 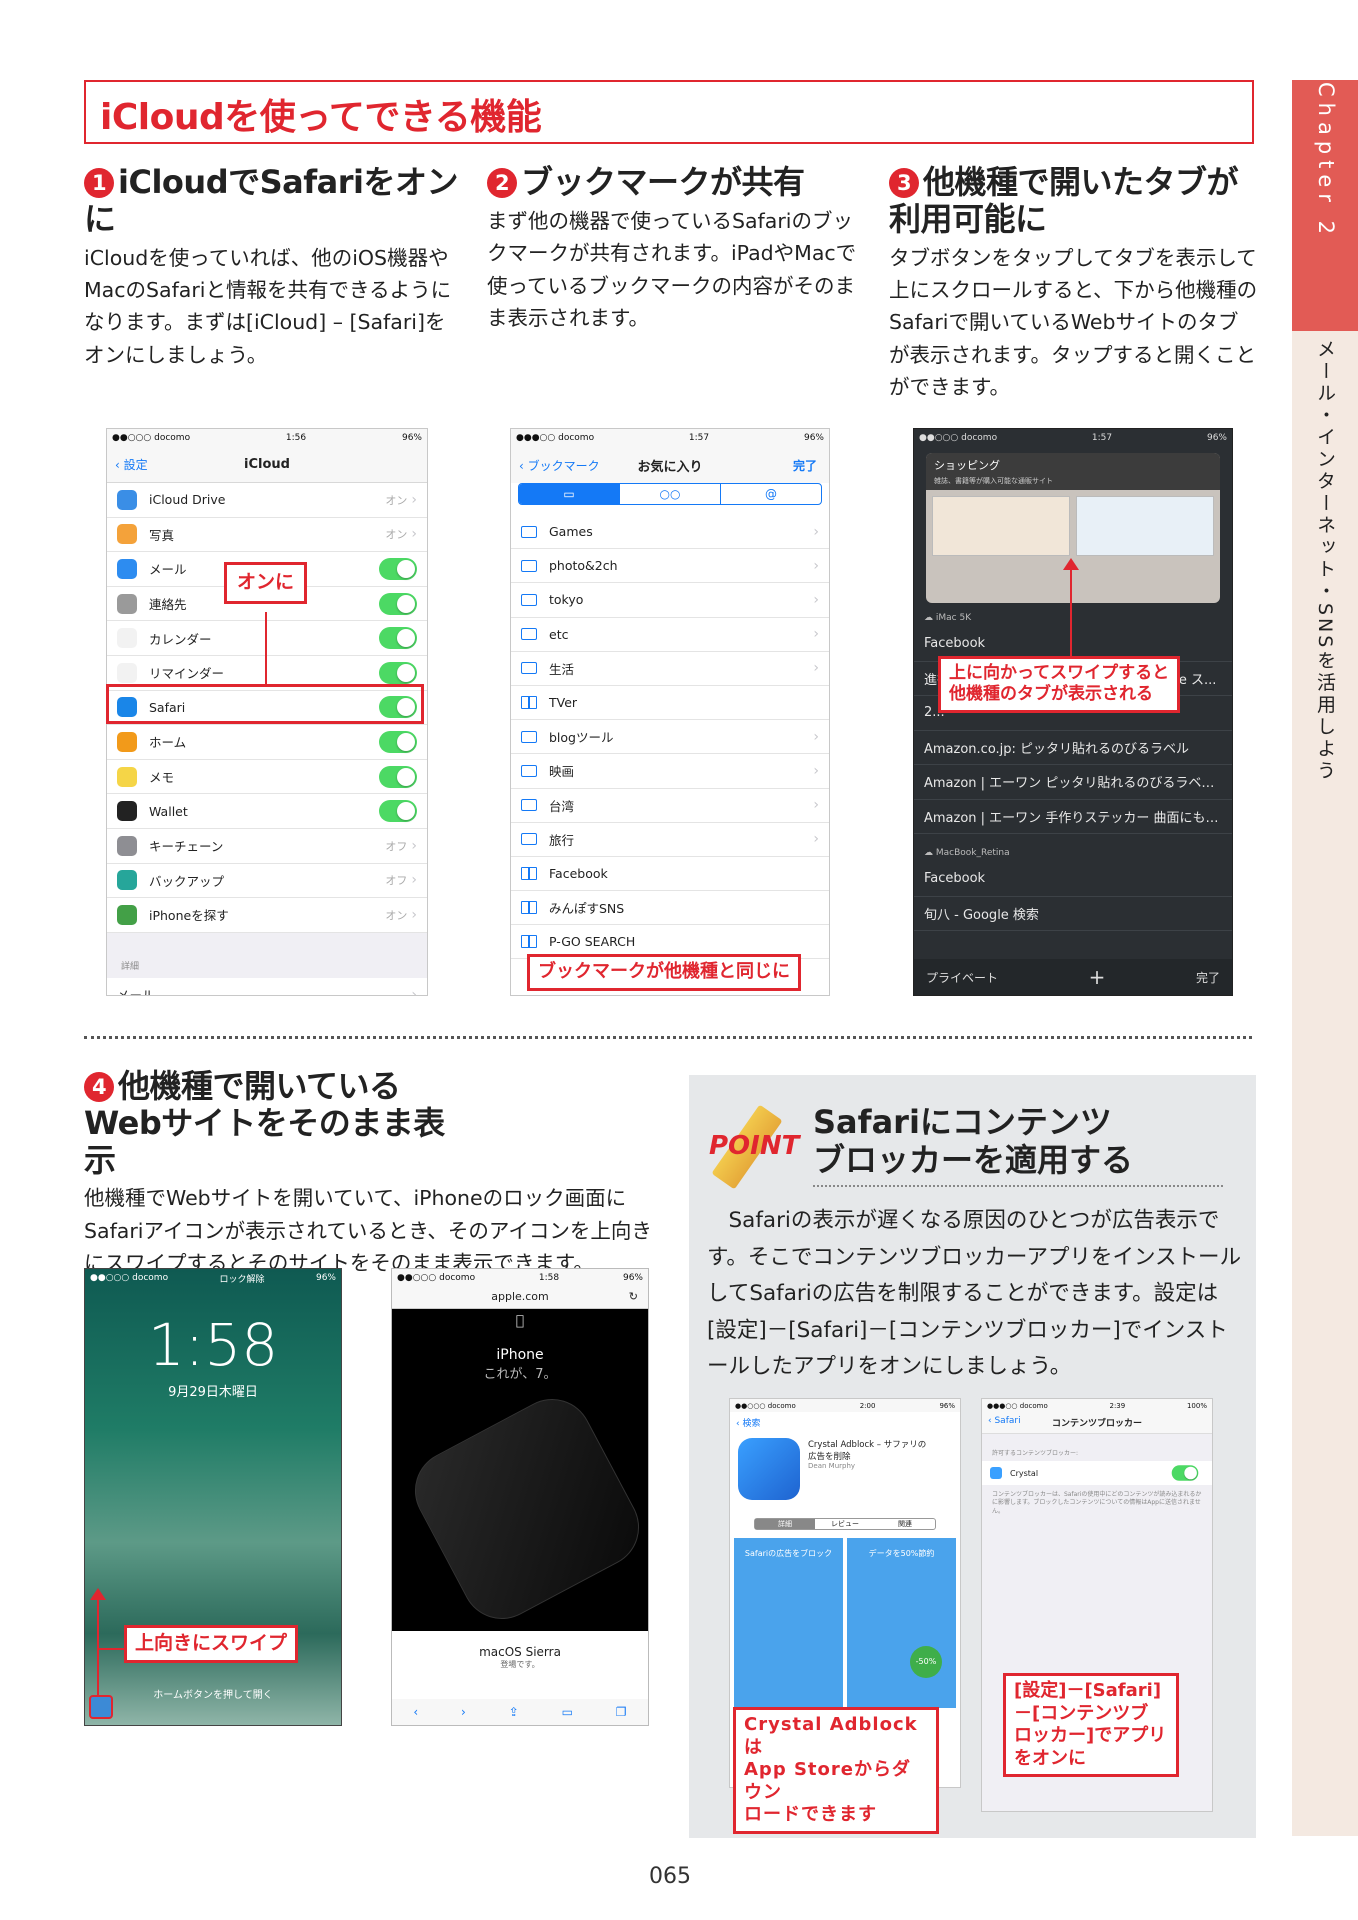 I want to click on new-tab-plus-icon: +, so click(x=1097, y=977).